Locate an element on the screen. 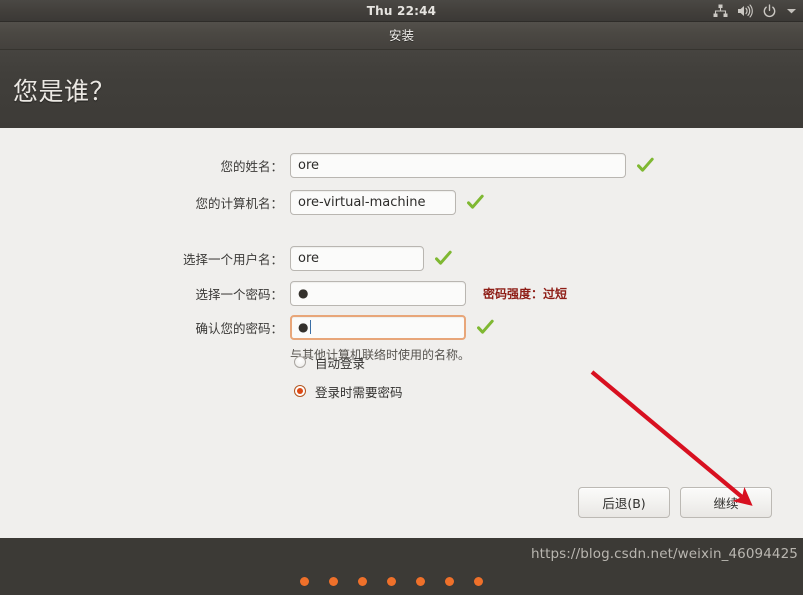  form-row-confirm-password: 确认您的密码： ● is located at coordinates (401, 327).